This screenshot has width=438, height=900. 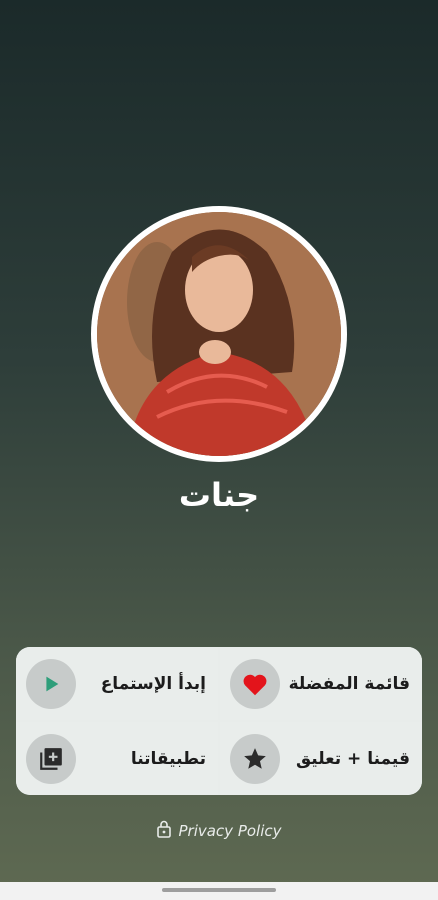 I want to click on favorites-button: قائمة المفضلة, so click(x=321, y=683).